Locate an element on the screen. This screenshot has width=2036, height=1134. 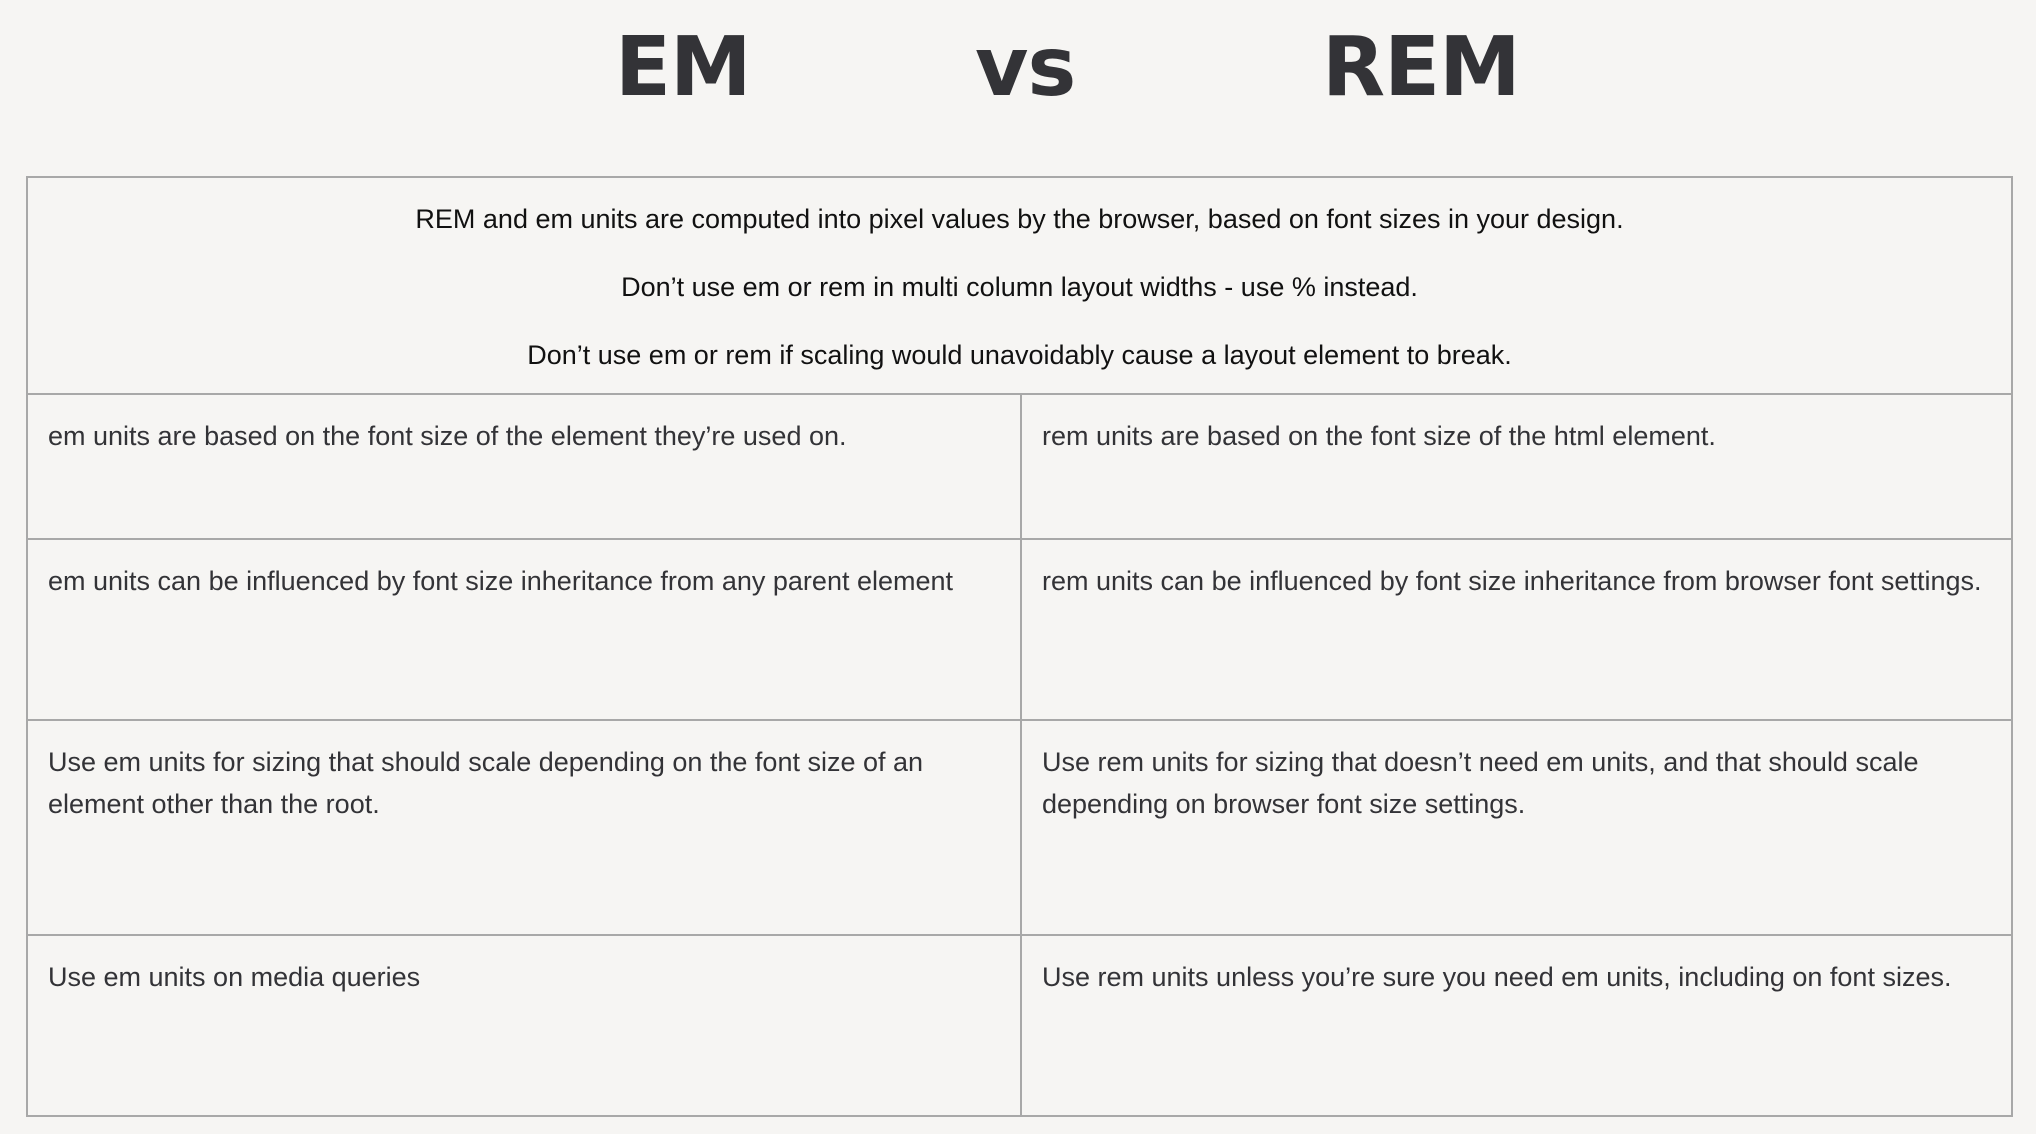
em-cell: Use em units on media queries is located at coordinates (525, 1025).